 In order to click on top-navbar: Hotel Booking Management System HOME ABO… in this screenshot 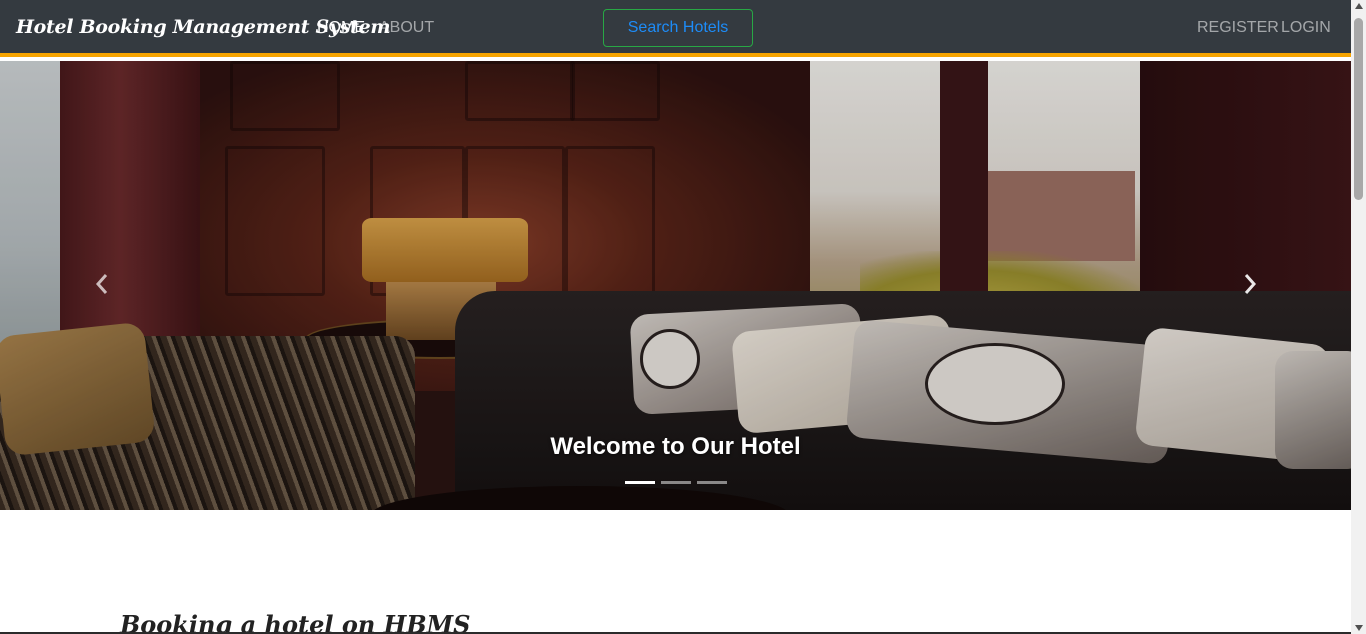, I will do `click(675, 28)`.